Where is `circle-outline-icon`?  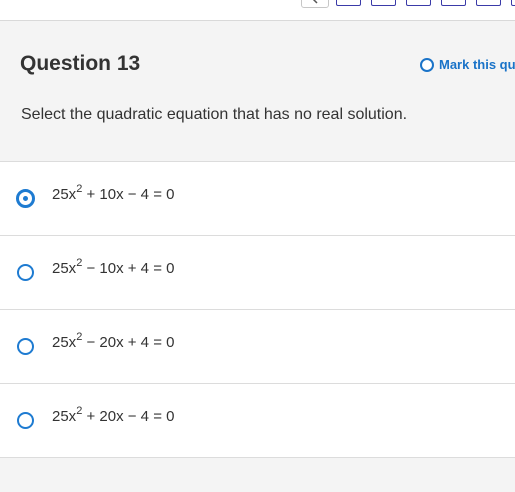 circle-outline-icon is located at coordinates (427, 64).